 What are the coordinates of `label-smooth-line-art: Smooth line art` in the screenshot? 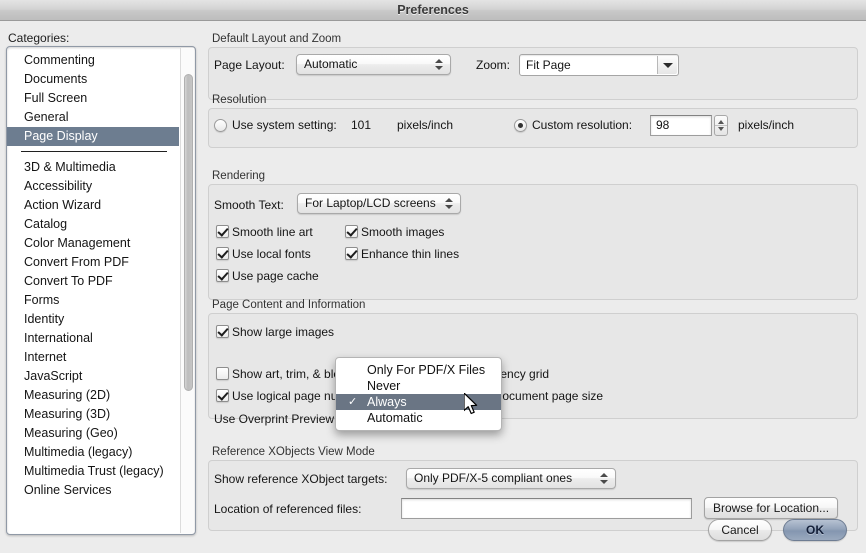 It's located at (272, 232).